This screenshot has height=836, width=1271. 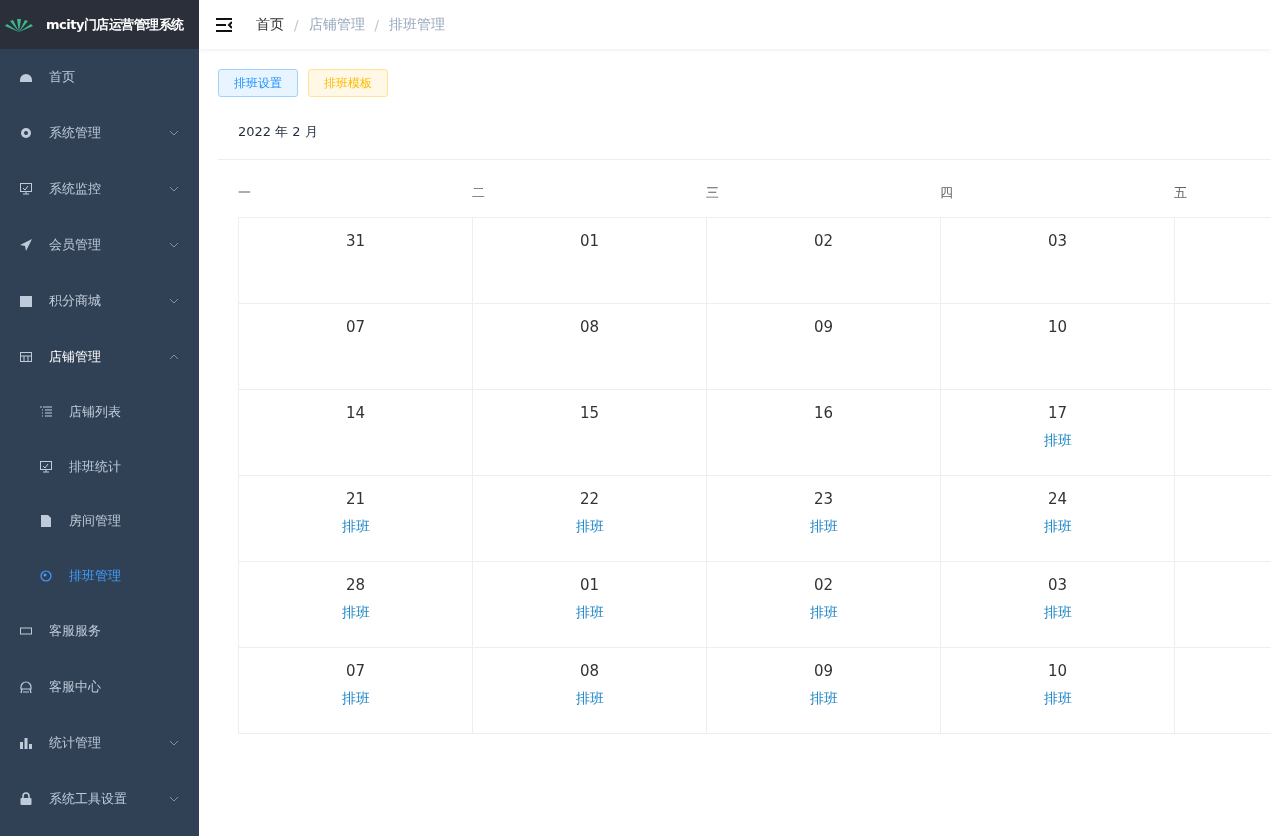 What do you see at coordinates (270, 24) in the screenshot?
I see `breadcrumb-item: 首页` at bounding box center [270, 24].